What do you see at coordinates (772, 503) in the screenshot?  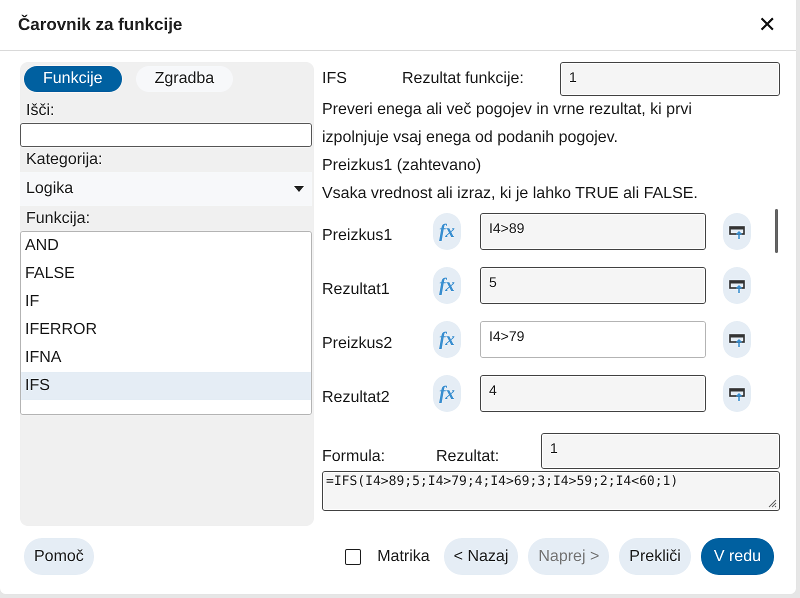 I see `resize-grip-icon` at bounding box center [772, 503].